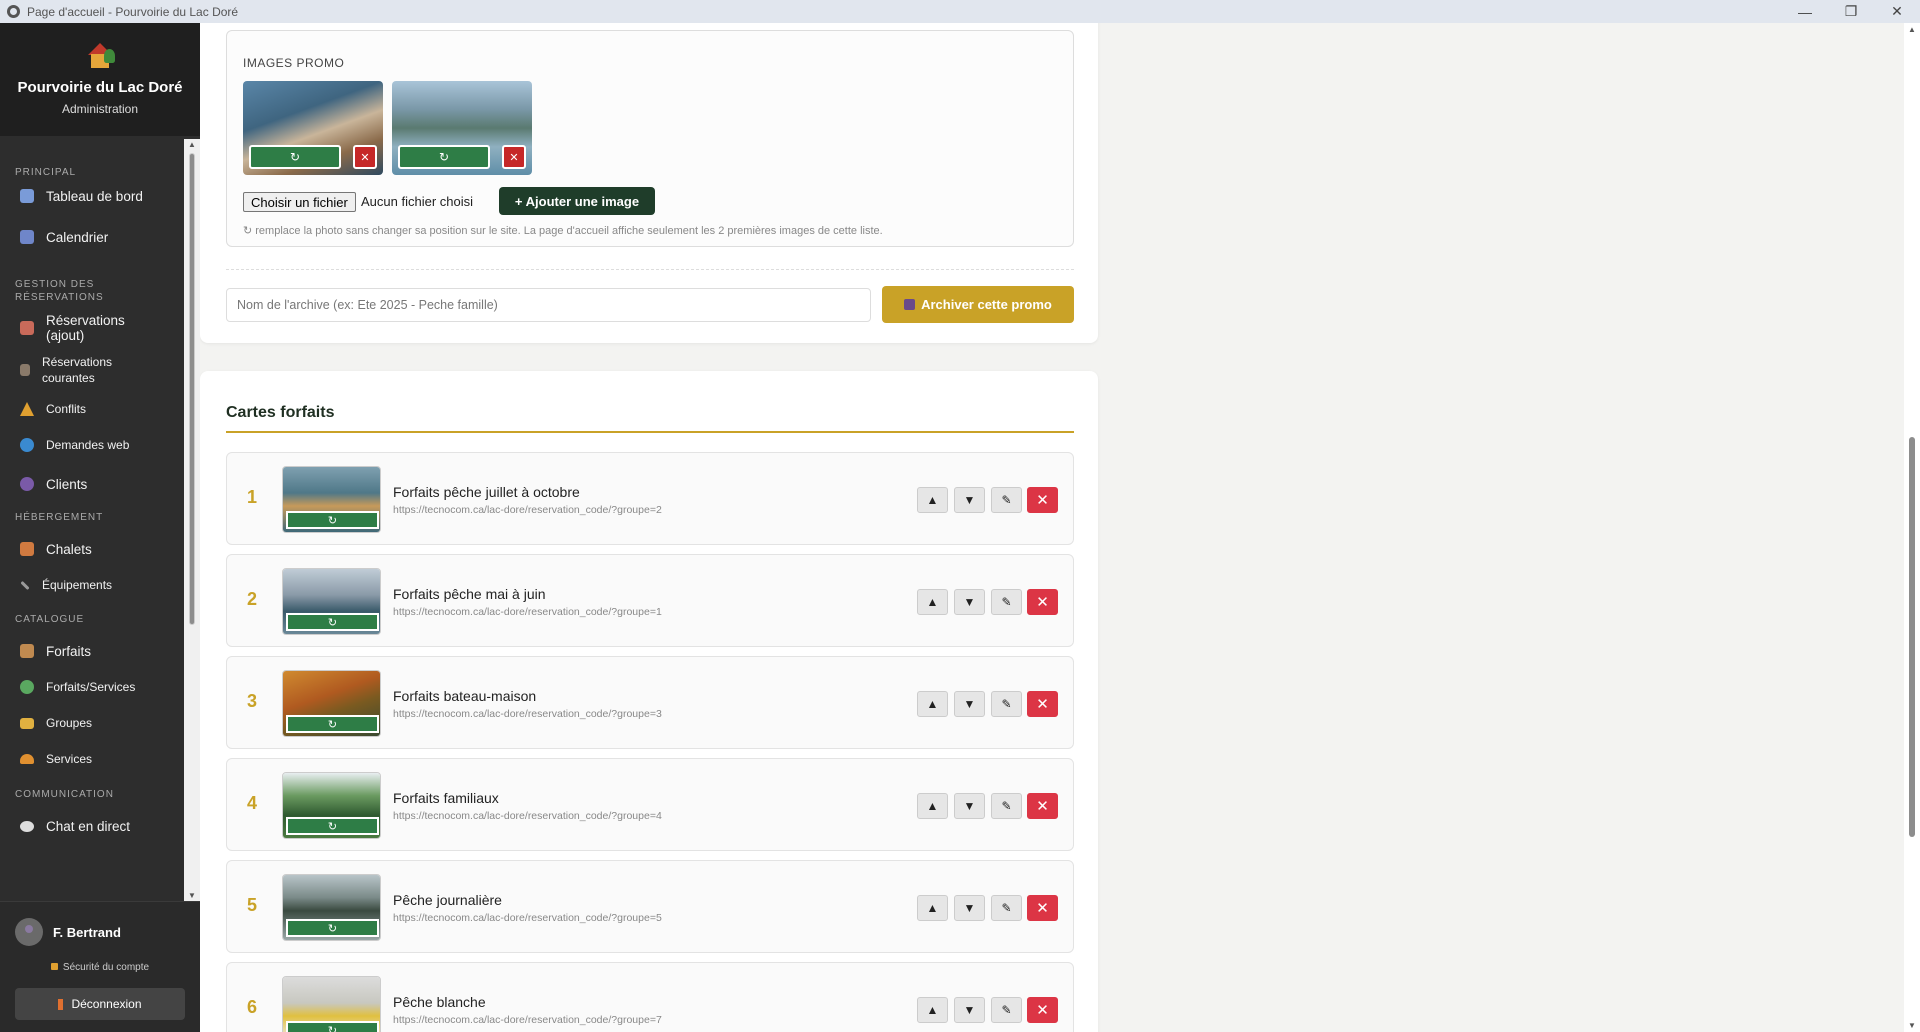 The image size is (1920, 1032). Describe the element at coordinates (56, 759) in the screenshot. I see `sidebar-item-services: Services` at that location.